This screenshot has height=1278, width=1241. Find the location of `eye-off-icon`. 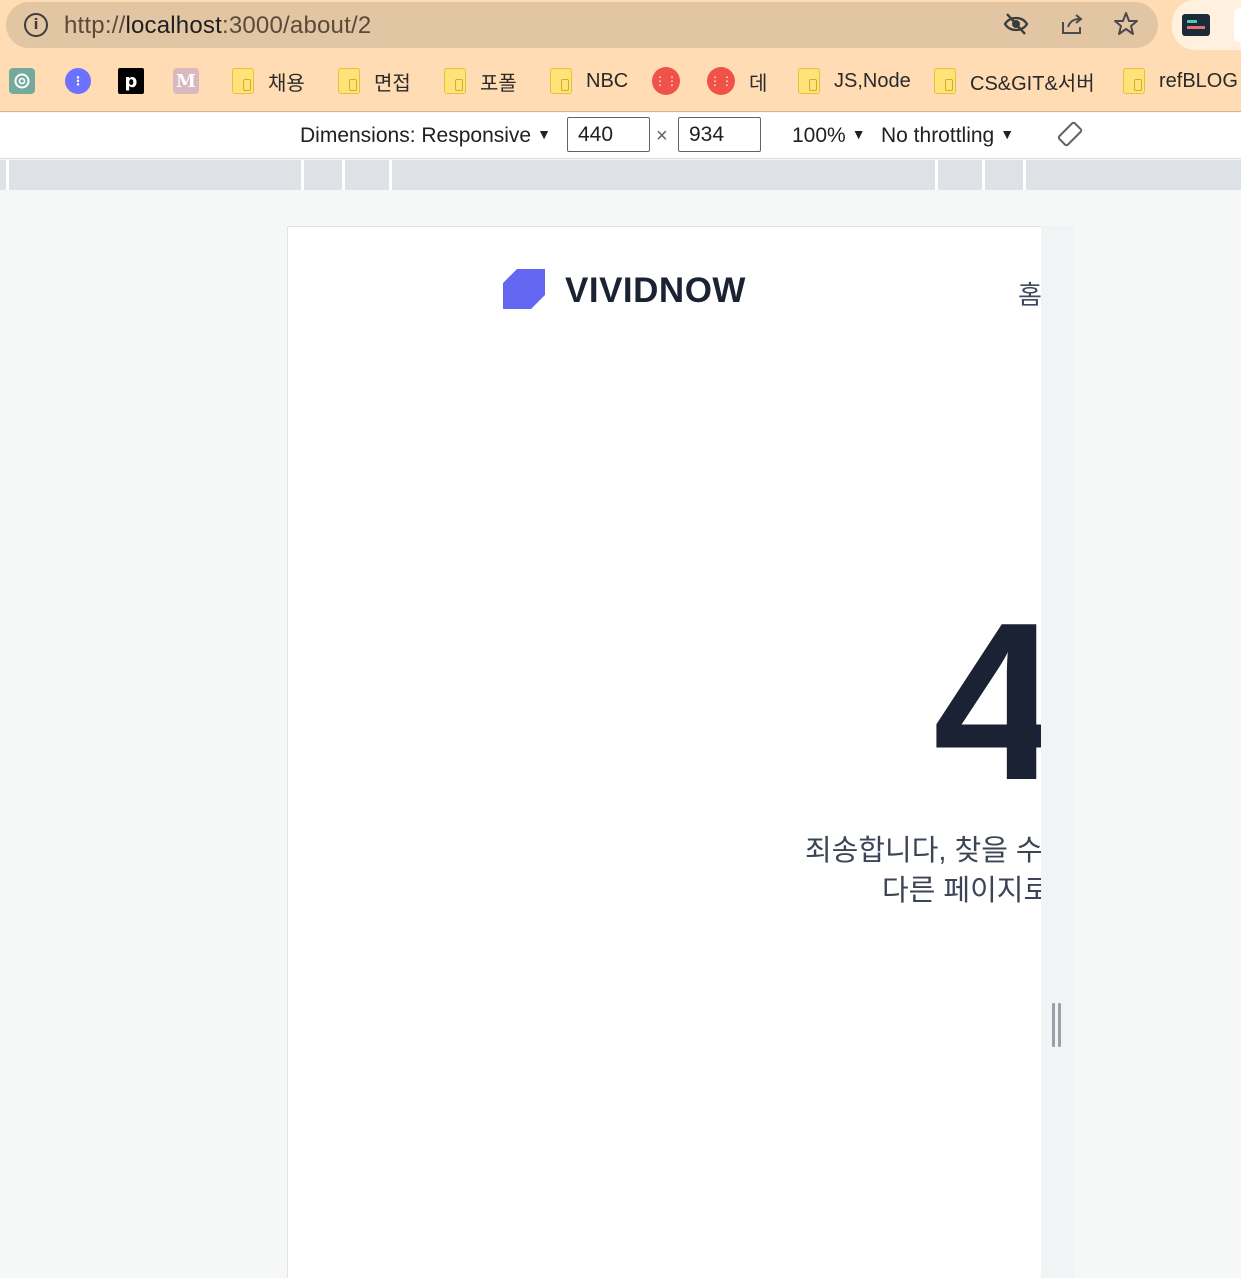

eye-off-icon is located at coordinates (1016, 25).